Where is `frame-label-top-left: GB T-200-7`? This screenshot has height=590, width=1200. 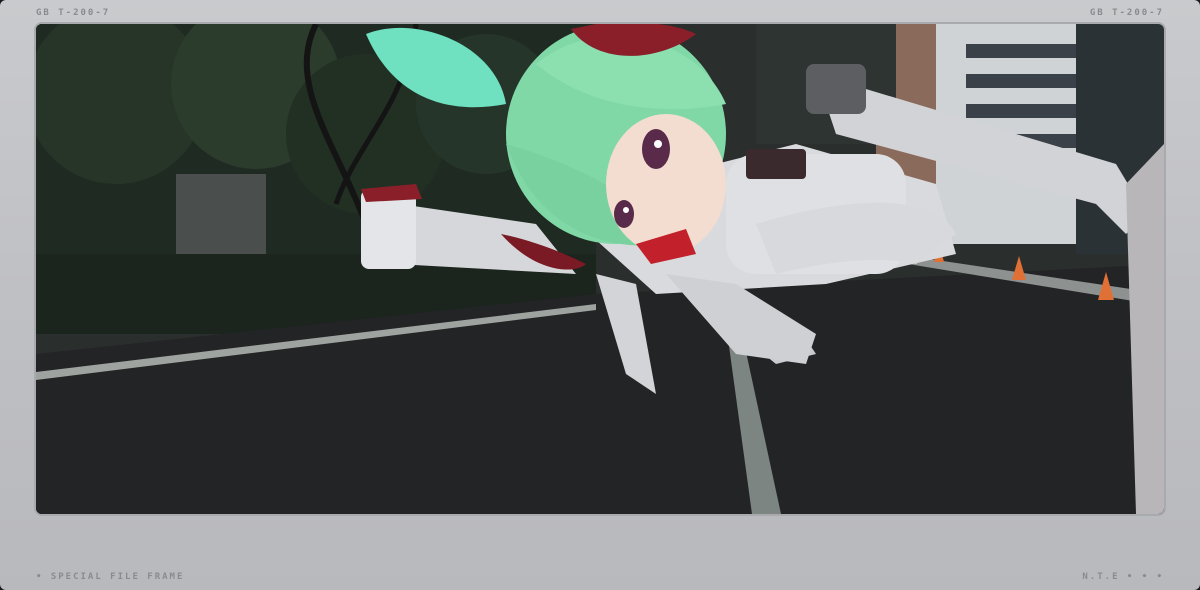
frame-label-top-left: GB T-200-7 is located at coordinates (73, 13).